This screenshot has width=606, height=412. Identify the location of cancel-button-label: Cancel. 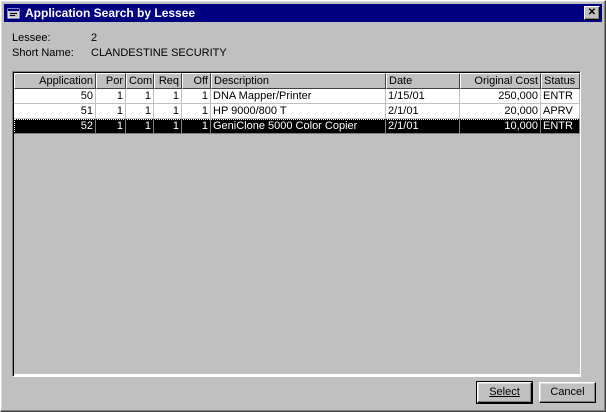
(567, 392).